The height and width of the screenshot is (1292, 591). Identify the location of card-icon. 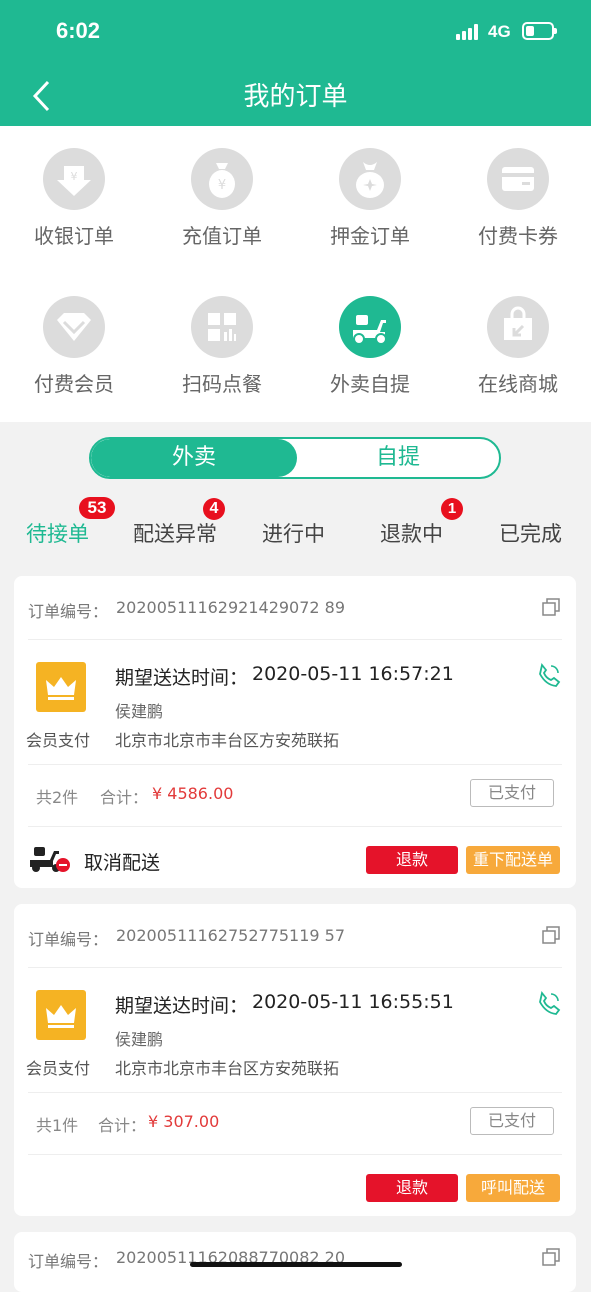
(518, 179).